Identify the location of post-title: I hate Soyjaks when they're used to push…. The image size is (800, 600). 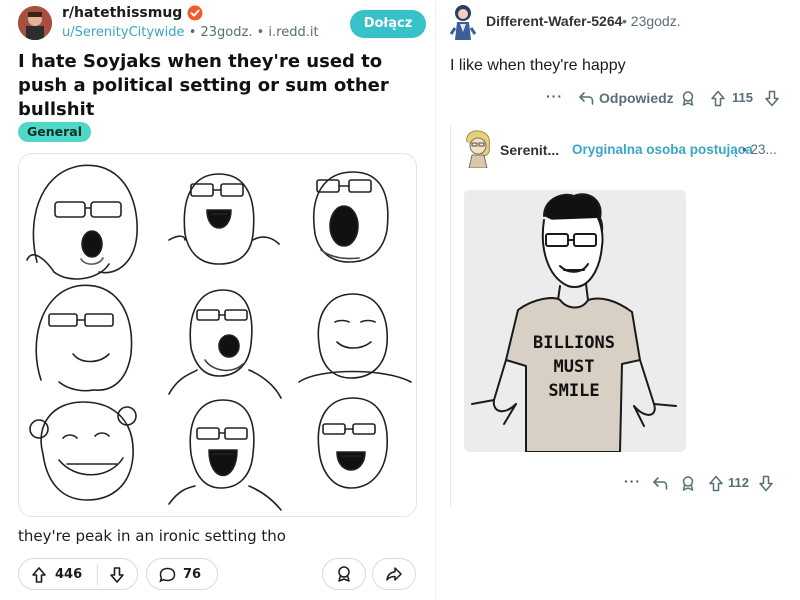
(220, 86).